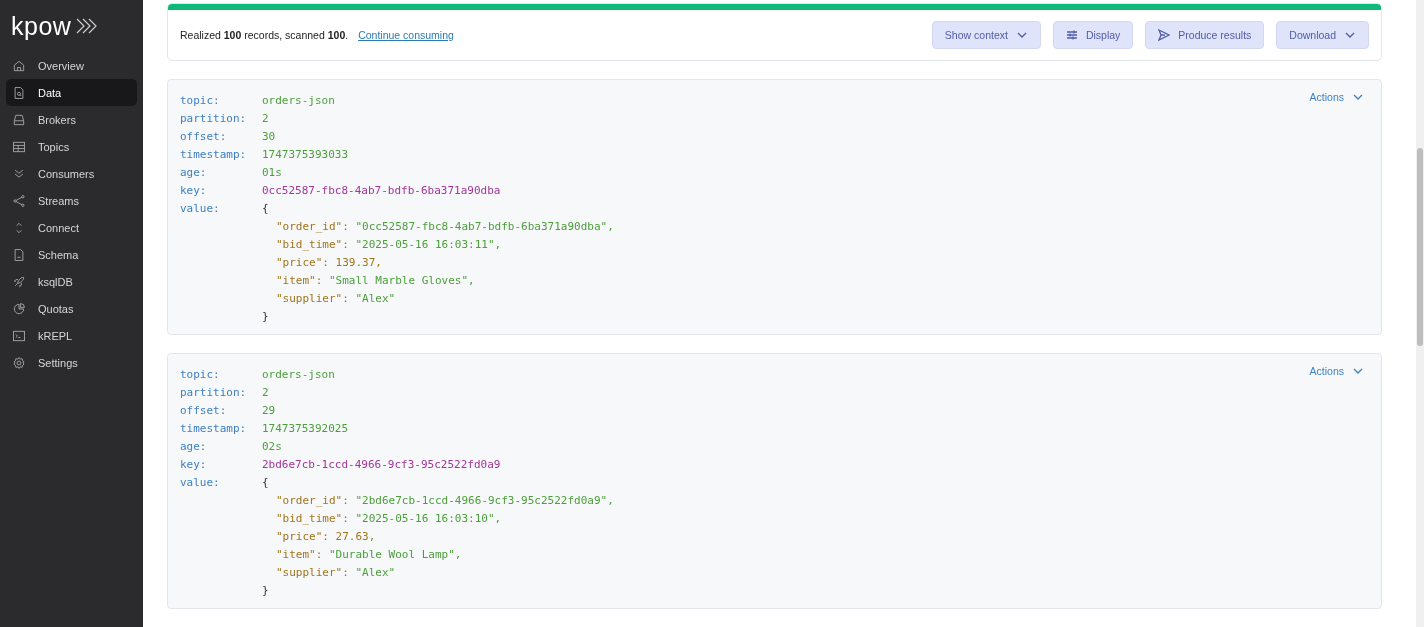  Describe the element at coordinates (272, 173) in the screenshot. I see `field-value: 01s` at that location.